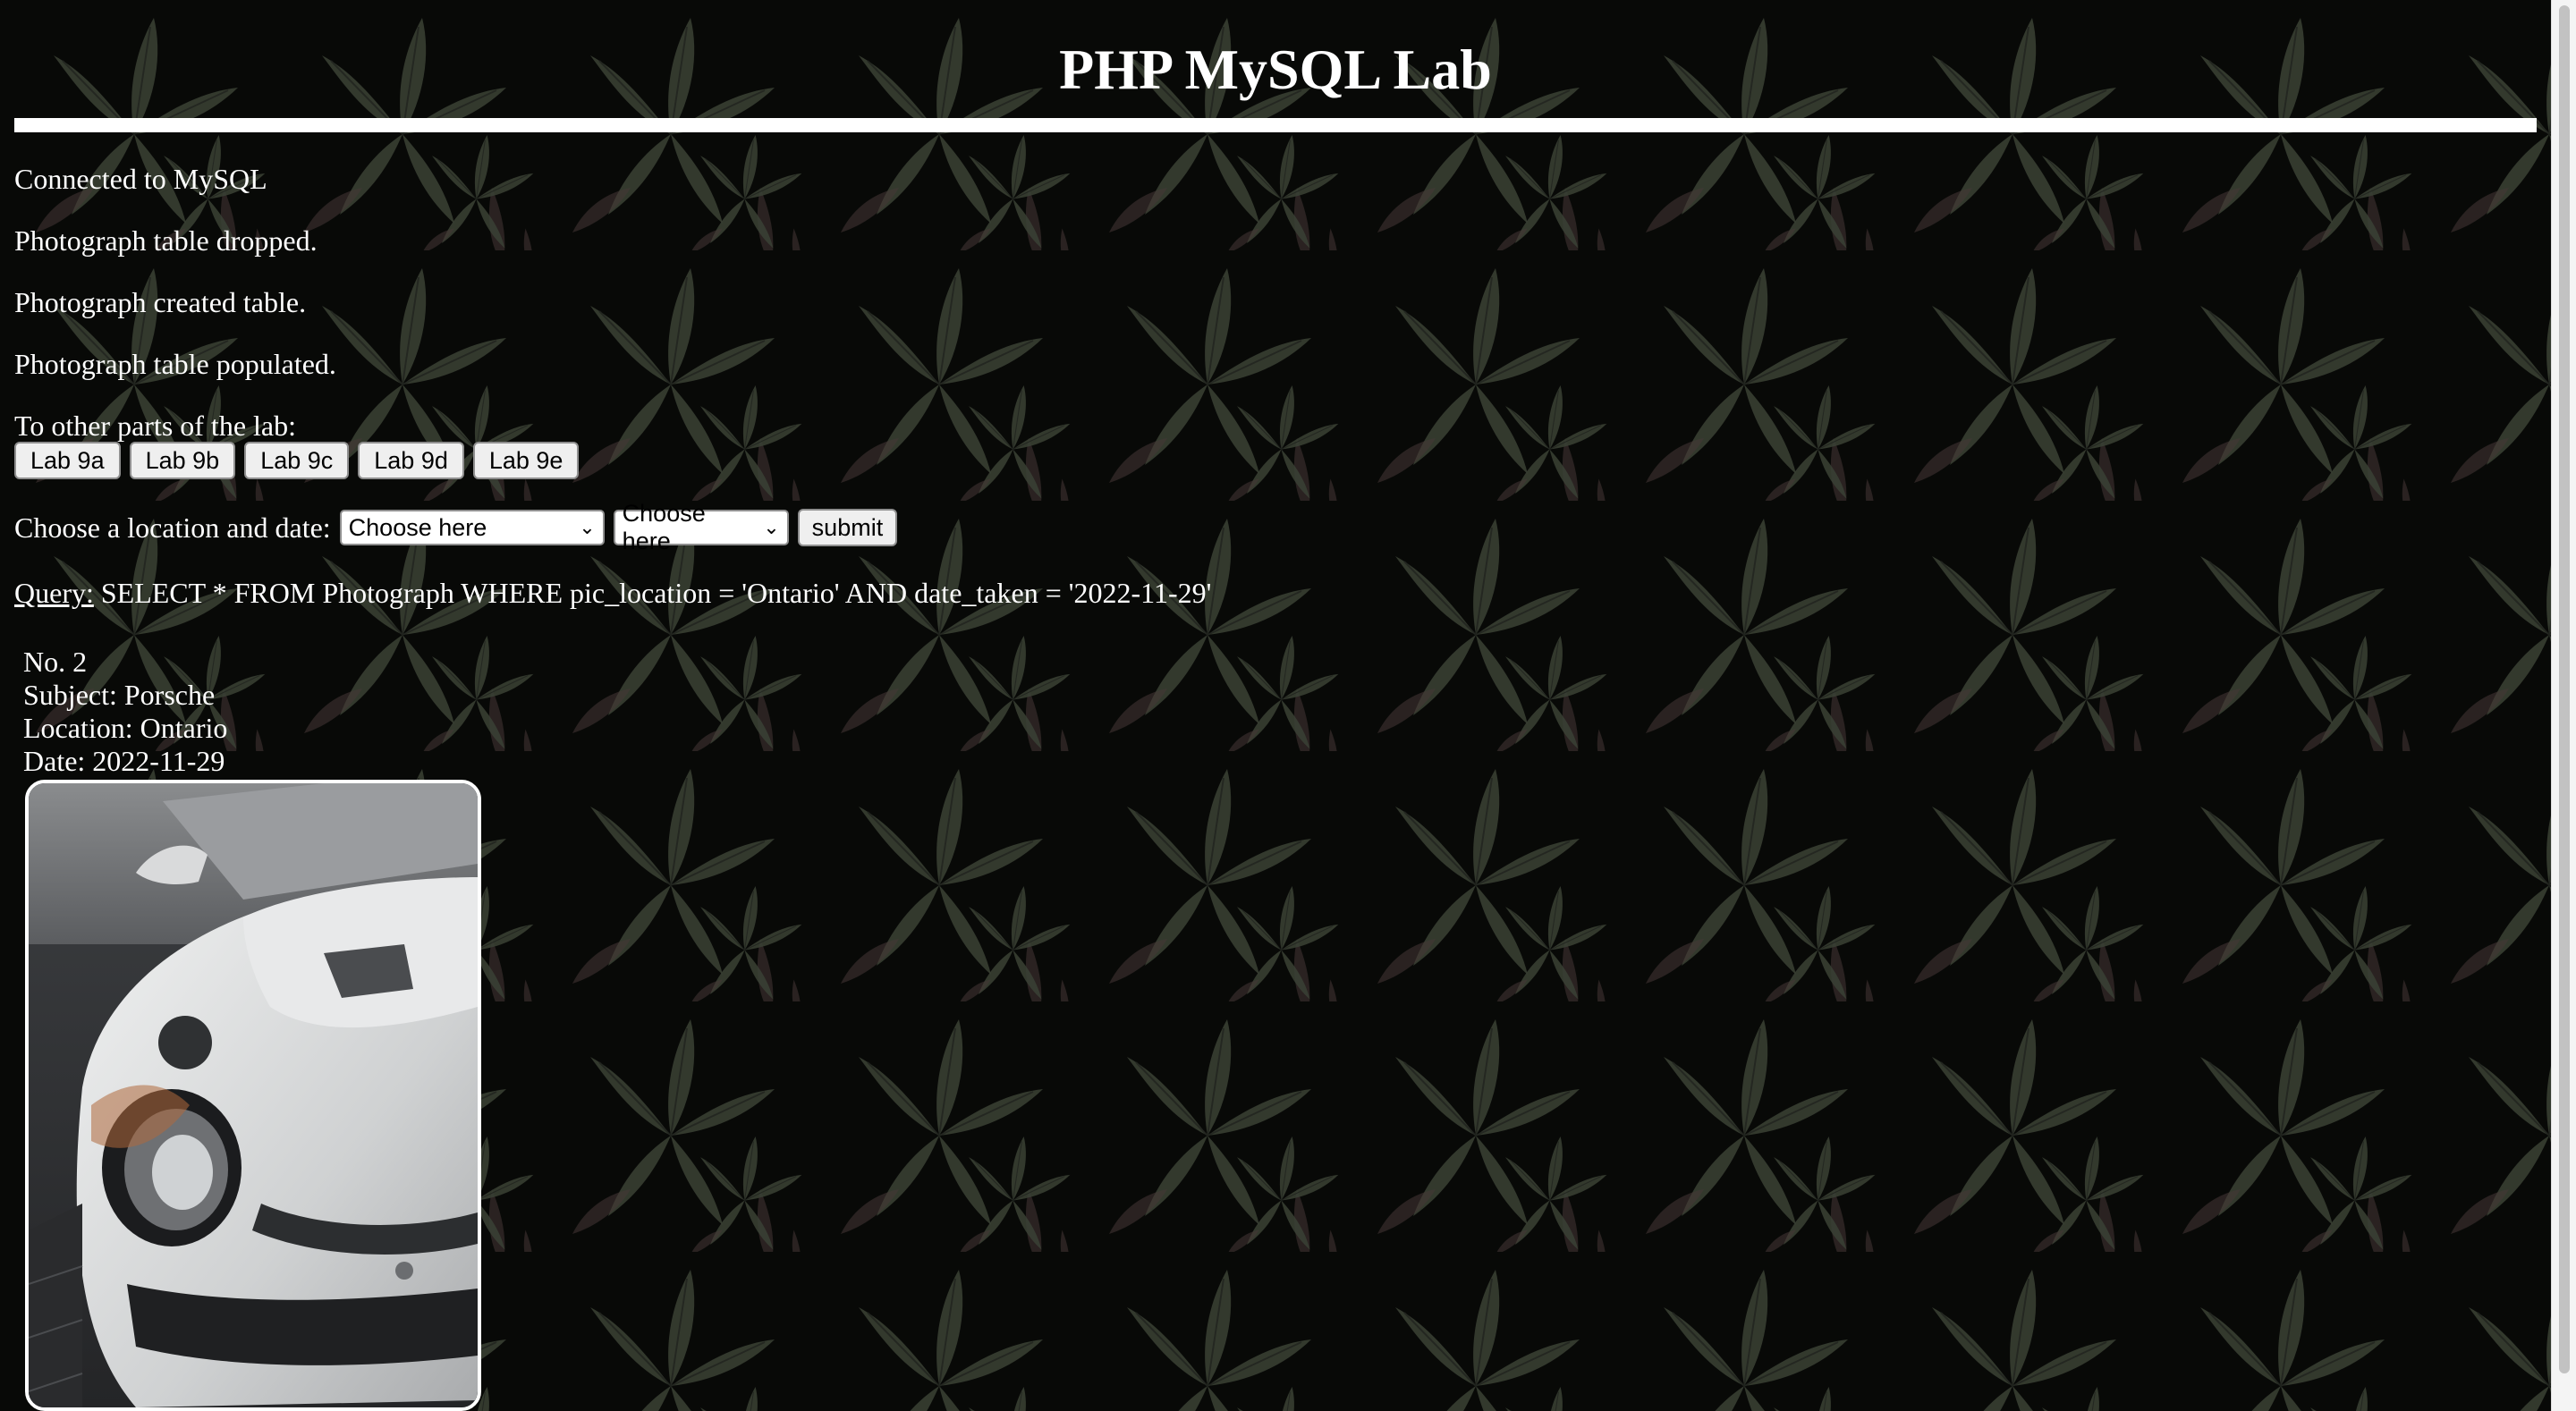 This screenshot has width=2576, height=1411. I want to click on location-select-value: Choose here, so click(417, 527).